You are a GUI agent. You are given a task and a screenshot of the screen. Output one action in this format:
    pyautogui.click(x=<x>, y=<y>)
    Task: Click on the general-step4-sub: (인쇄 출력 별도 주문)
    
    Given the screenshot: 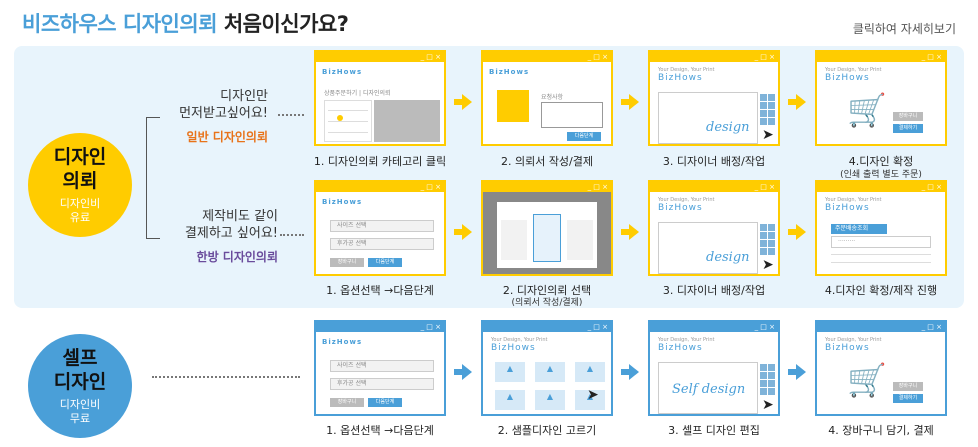 What is the action you would take?
    pyautogui.click(x=881, y=175)
    